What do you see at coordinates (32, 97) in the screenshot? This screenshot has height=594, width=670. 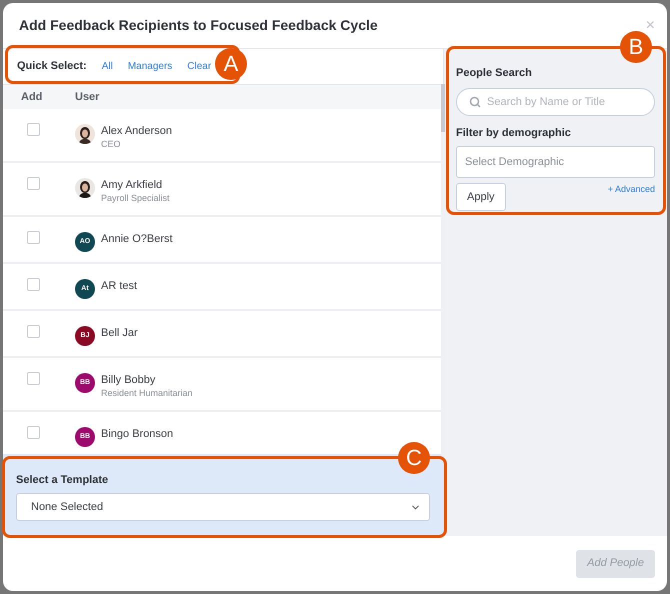 I see `column-header: Add` at bounding box center [32, 97].